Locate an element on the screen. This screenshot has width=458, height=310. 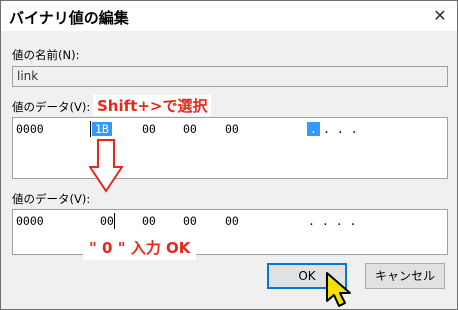
ascii-char-selected: . is located at coordinates (313, 129).